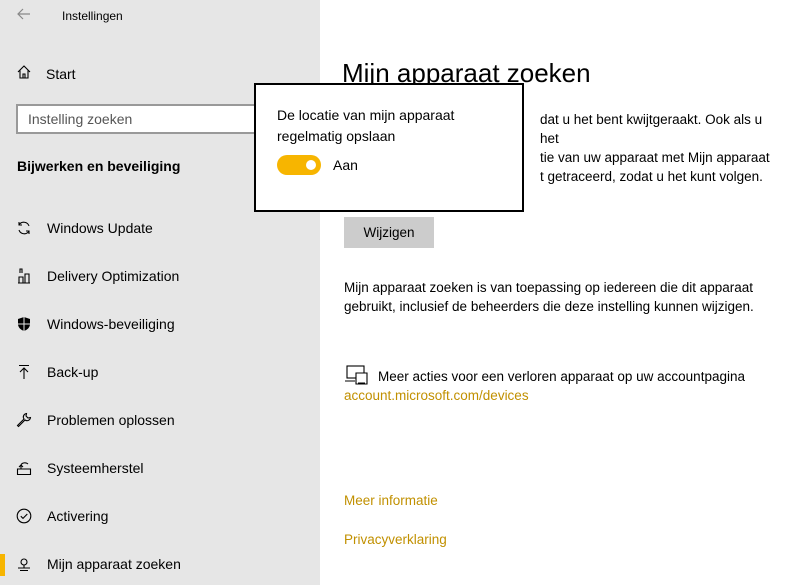  Describe the element at coordinates (345, 165) in the screenshot. I see `toggle-label: Aan` at that location.